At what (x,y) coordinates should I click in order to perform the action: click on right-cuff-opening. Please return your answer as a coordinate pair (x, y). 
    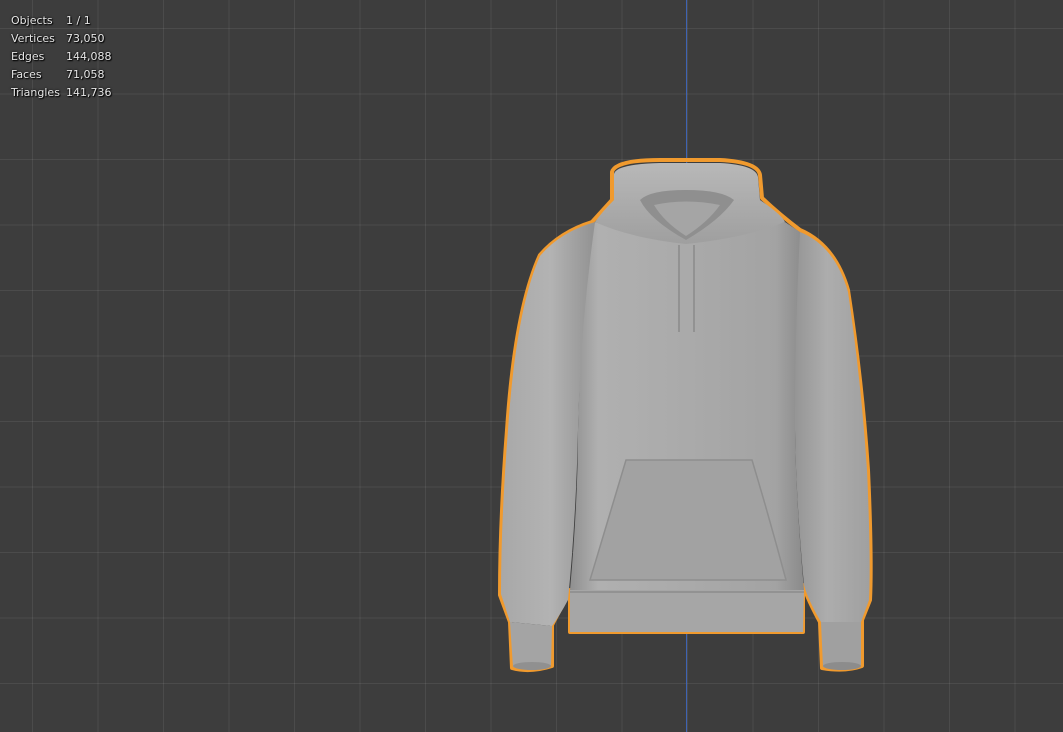
    Looking at the image, I should click on (842, 666).